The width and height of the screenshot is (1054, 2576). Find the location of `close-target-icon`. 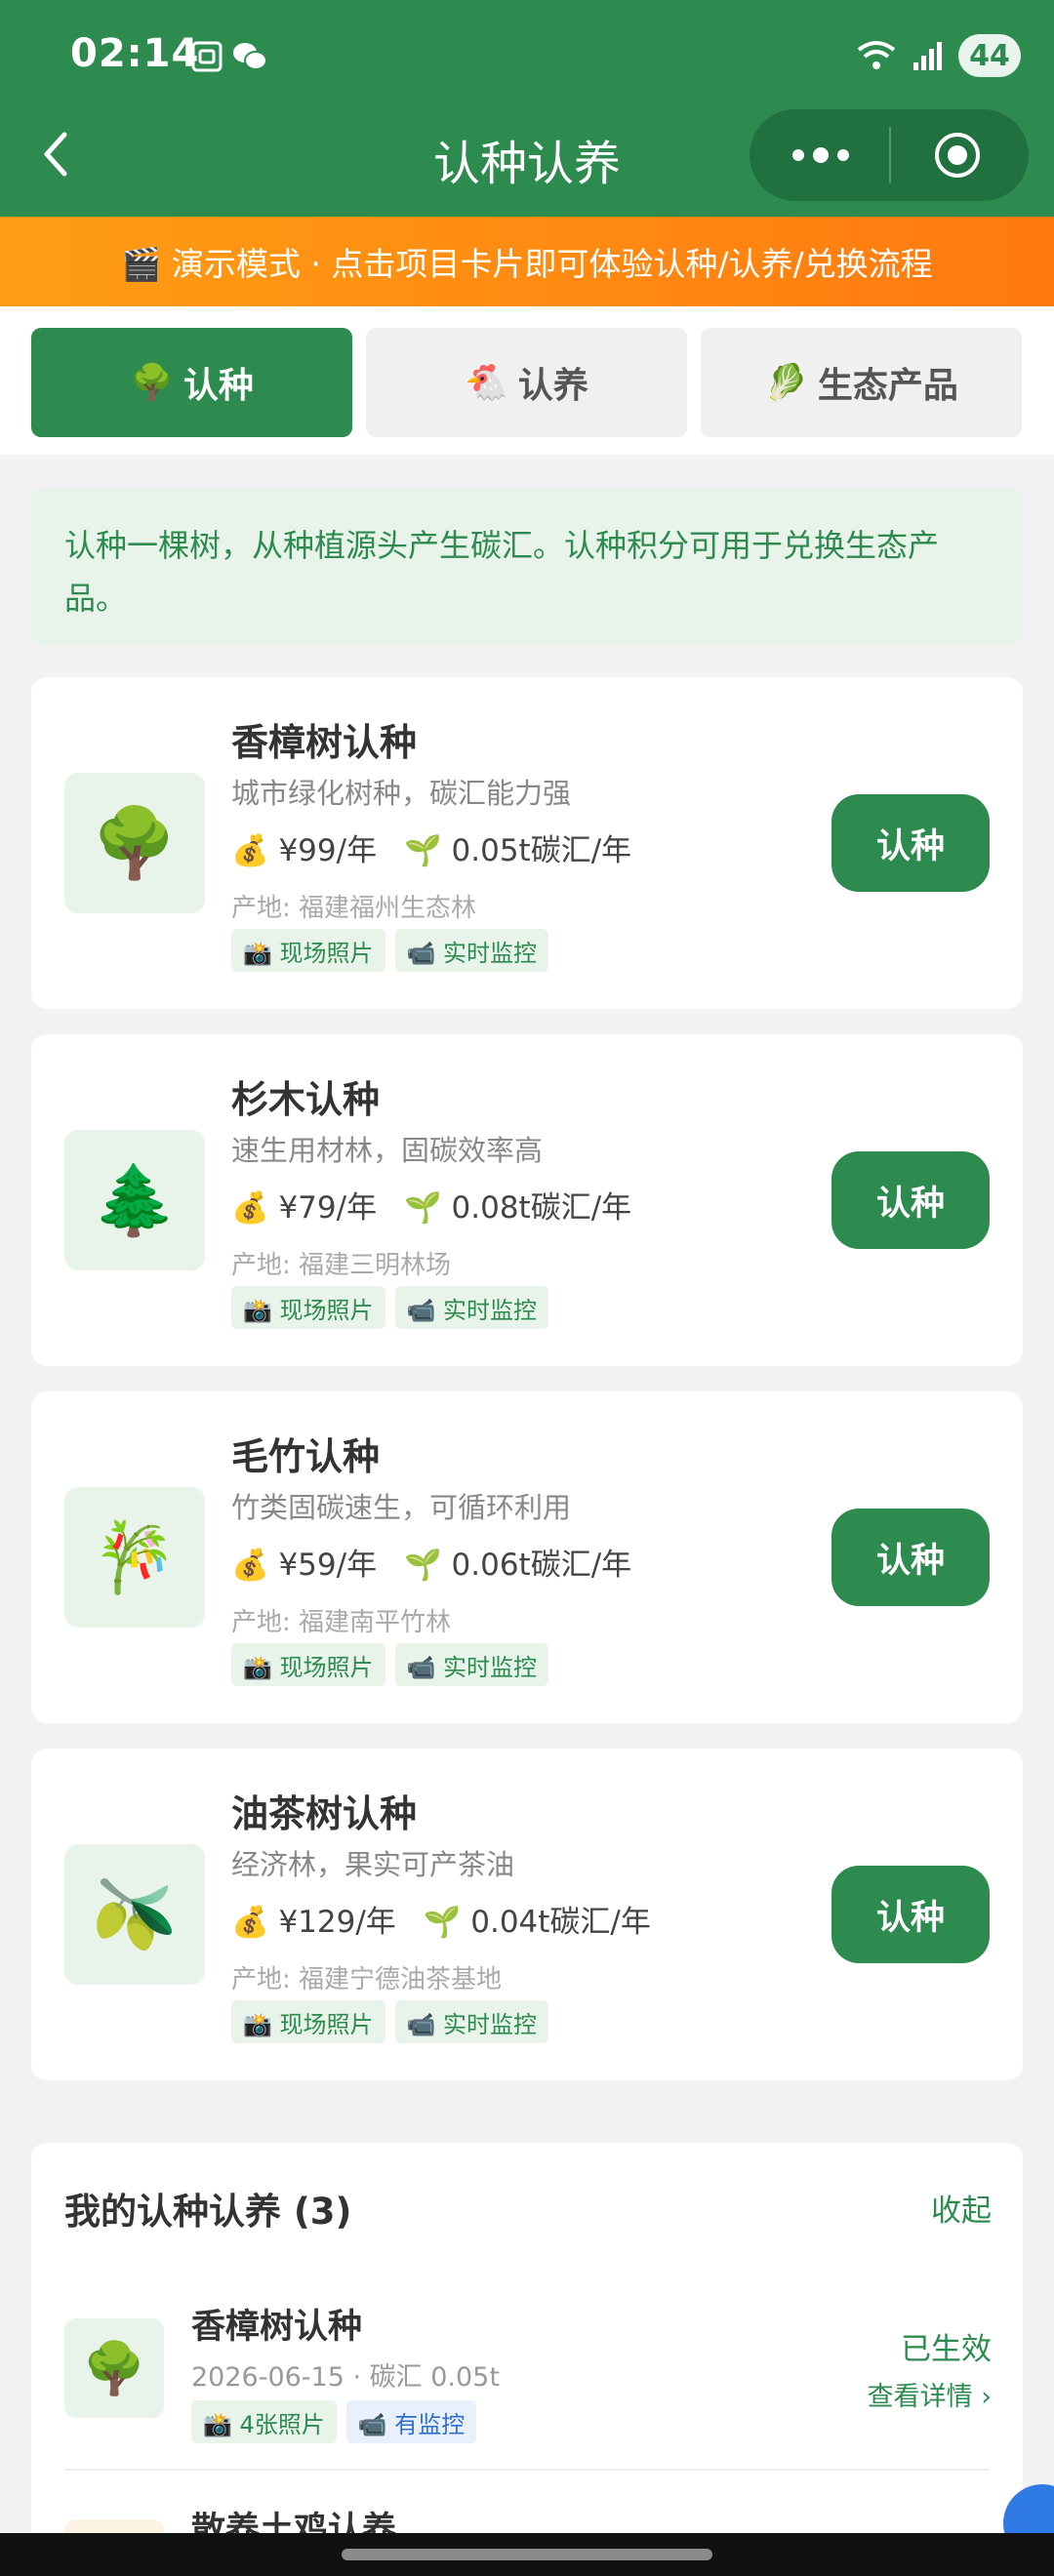

close-target-icon is located at coordinates (957, 155).